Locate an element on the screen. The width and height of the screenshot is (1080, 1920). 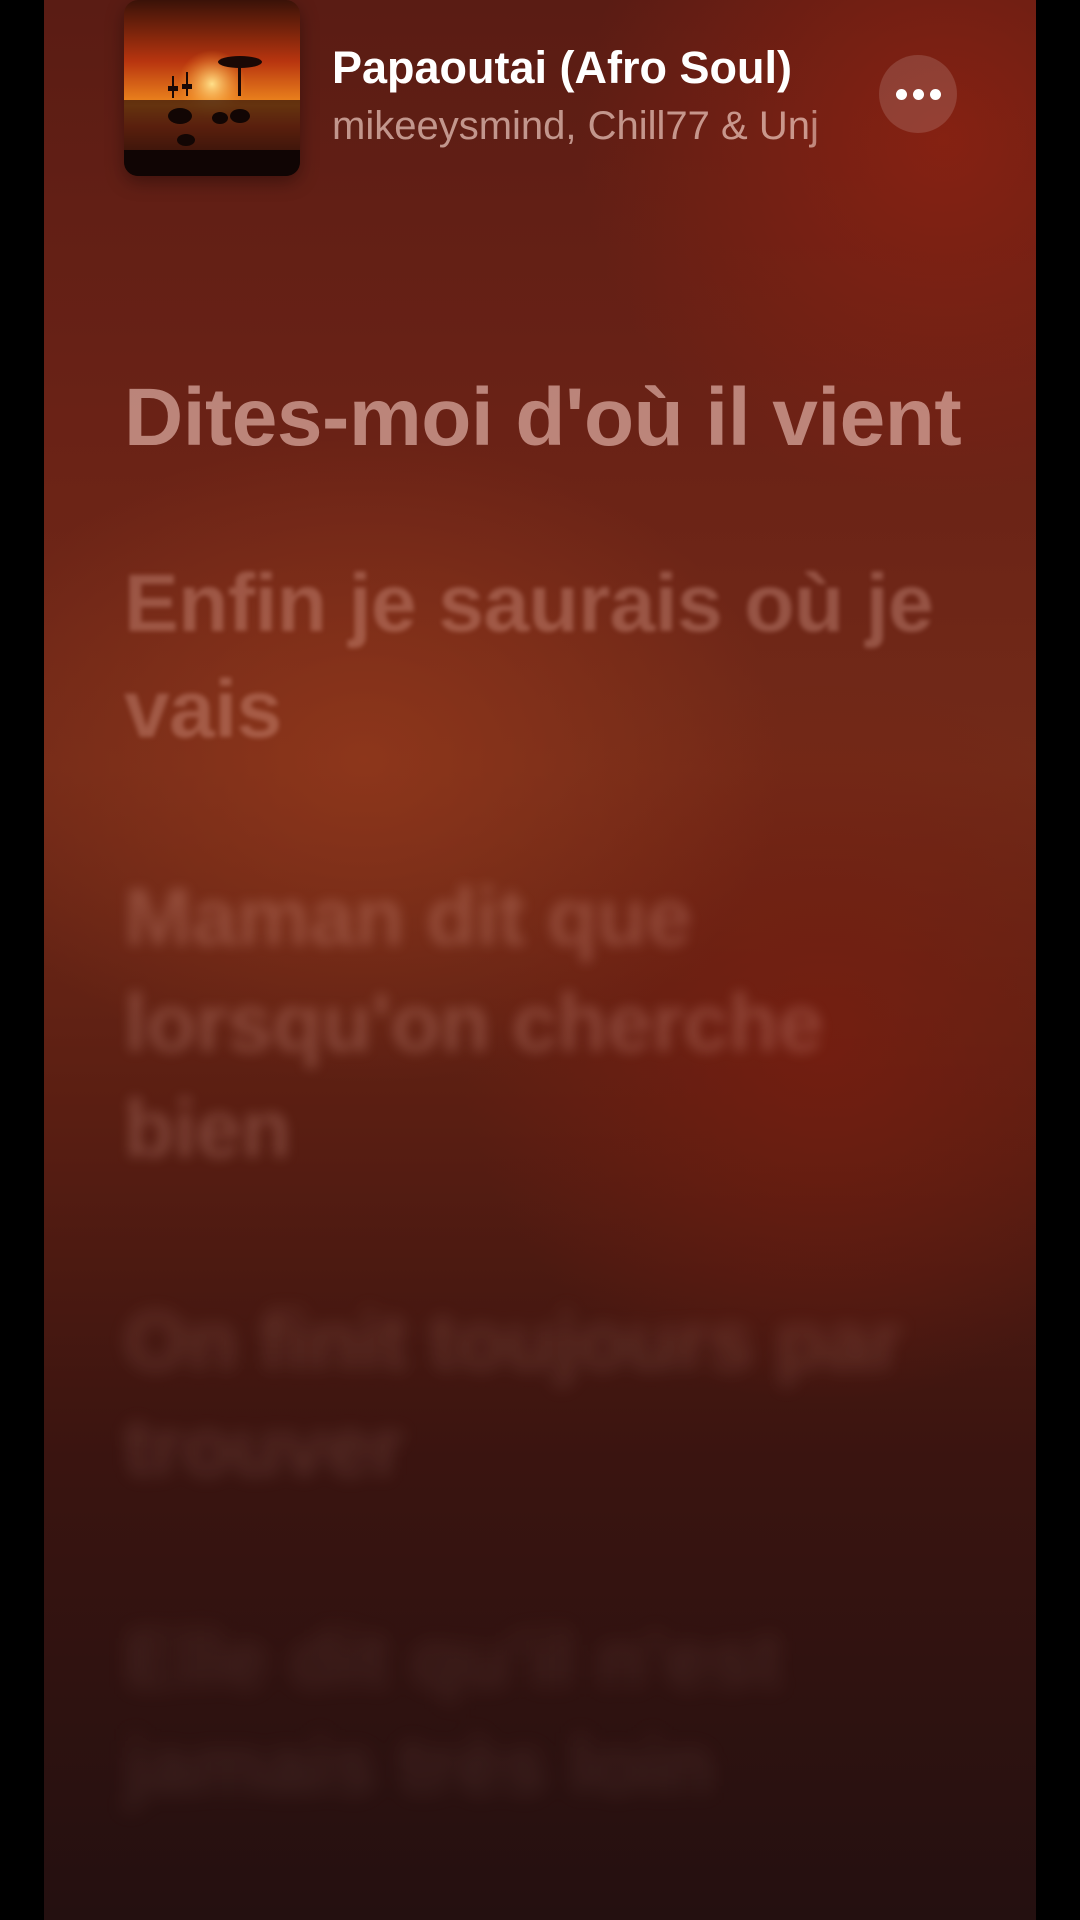
lyric-line-active: Dites-moi d'où il vient is located at coordinates (554, 418).